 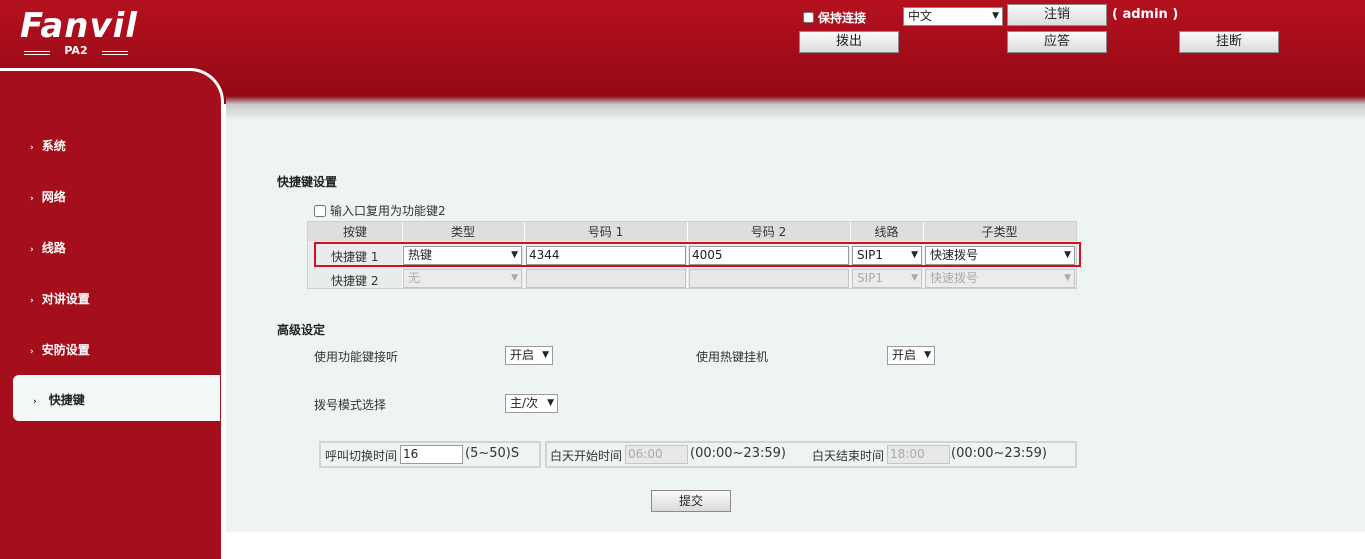 I want to click on key2-number1-input, so click(x=606, y=278).